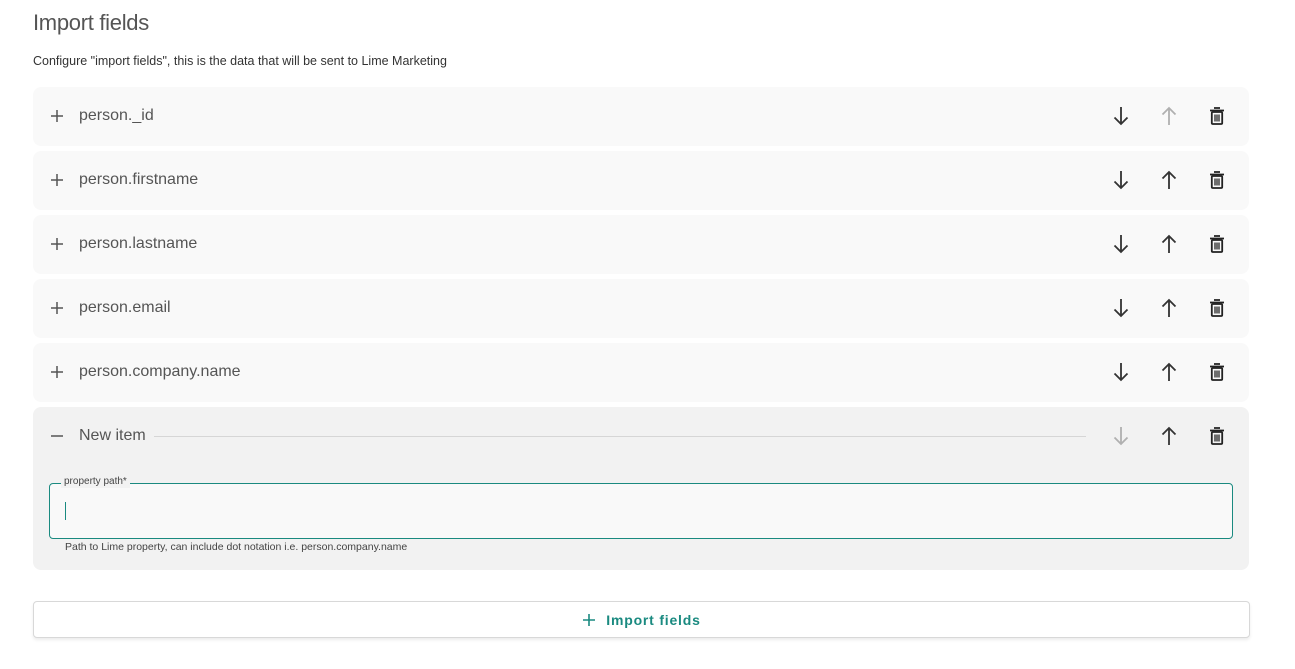  I want to click on list-item: person.company.name, so click(641, 372).